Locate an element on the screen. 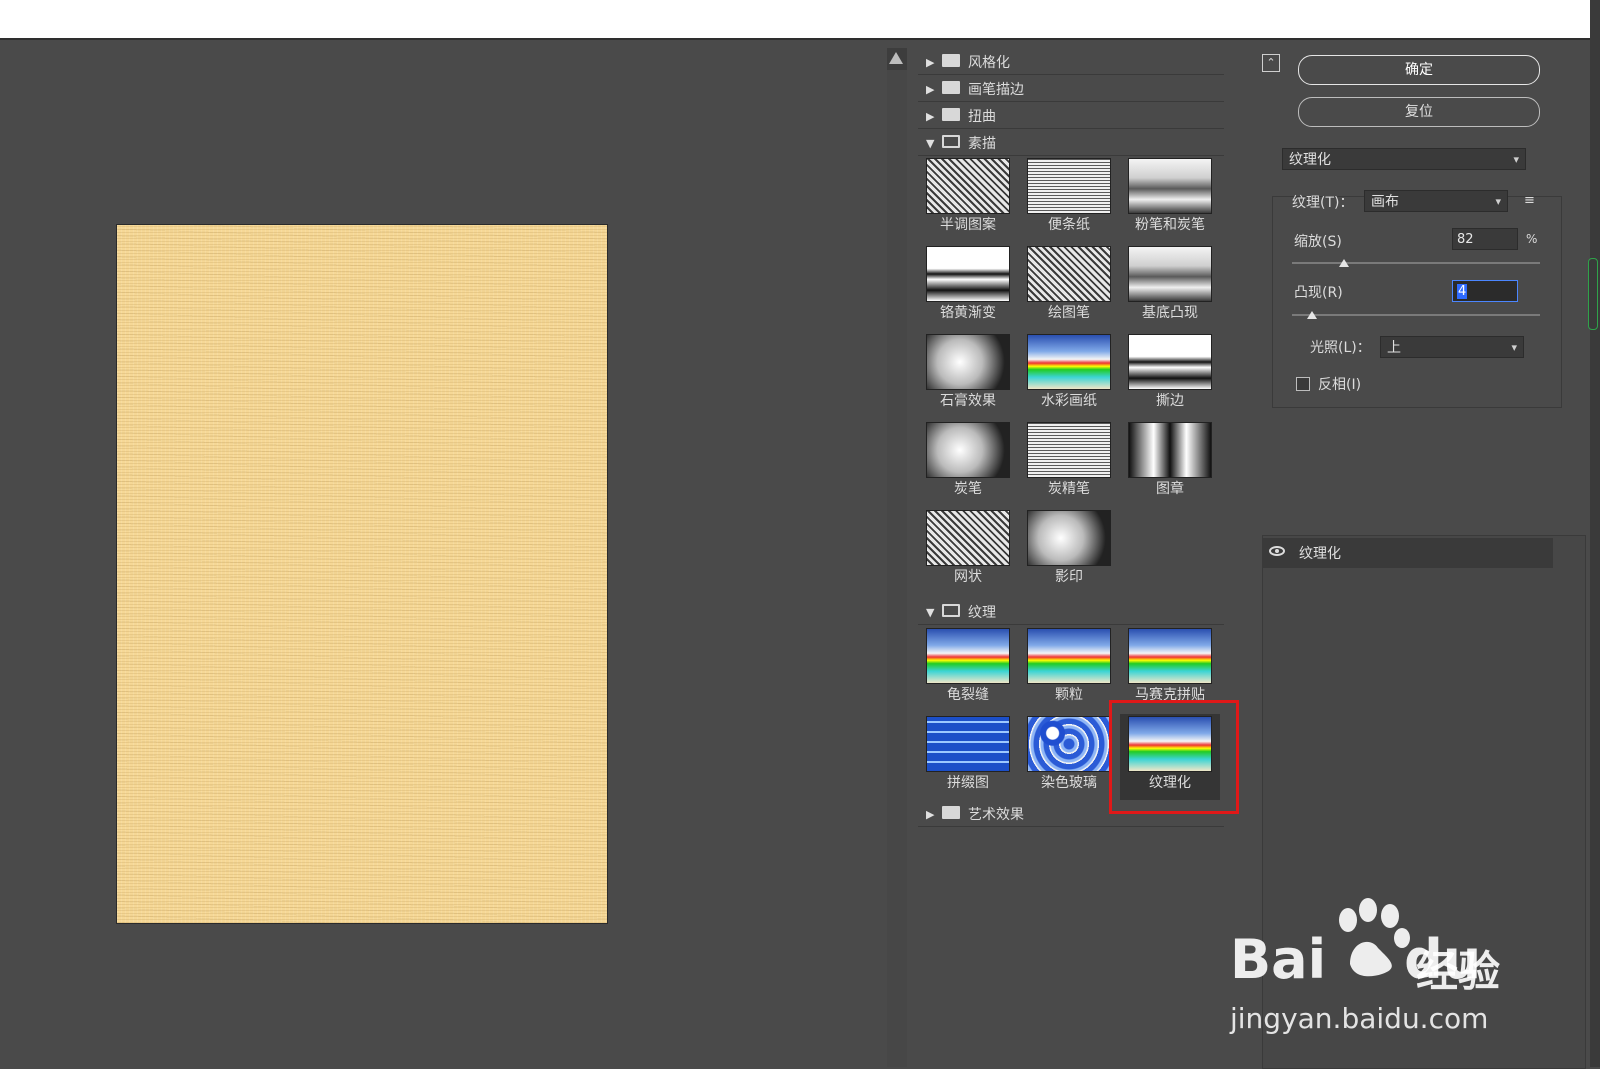 The width and height of the screenshot is (1600, 1069). relief-slider-track is located at coordinates (1416, 315).